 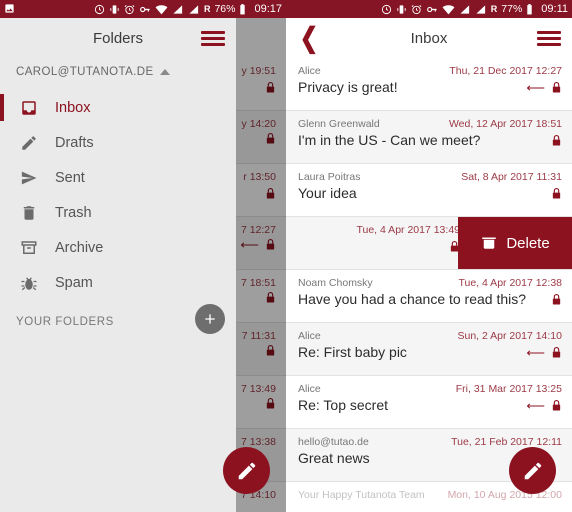 I want to click on caret-up-icon, so click(x=164, y=72).